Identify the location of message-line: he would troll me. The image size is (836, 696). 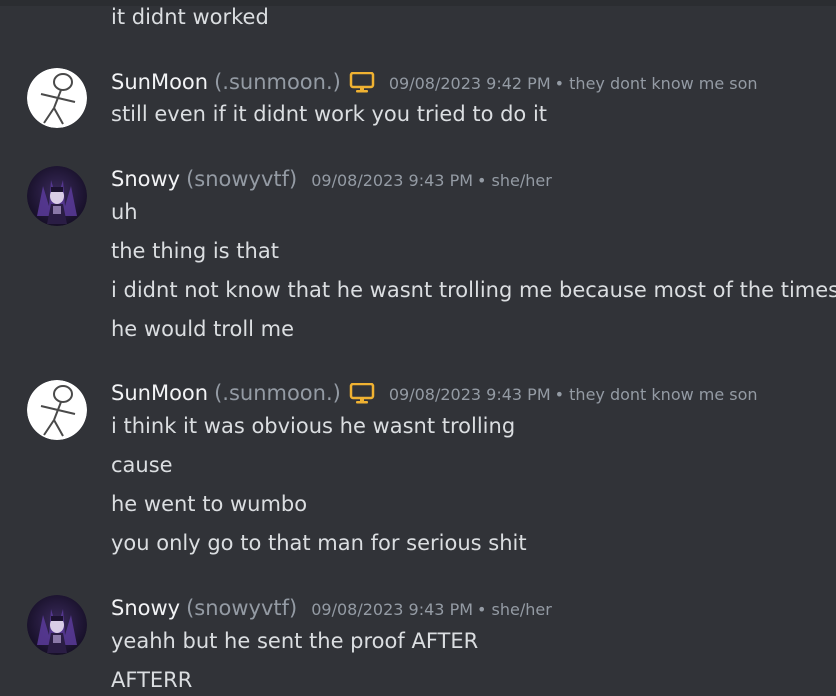
(203, 329).